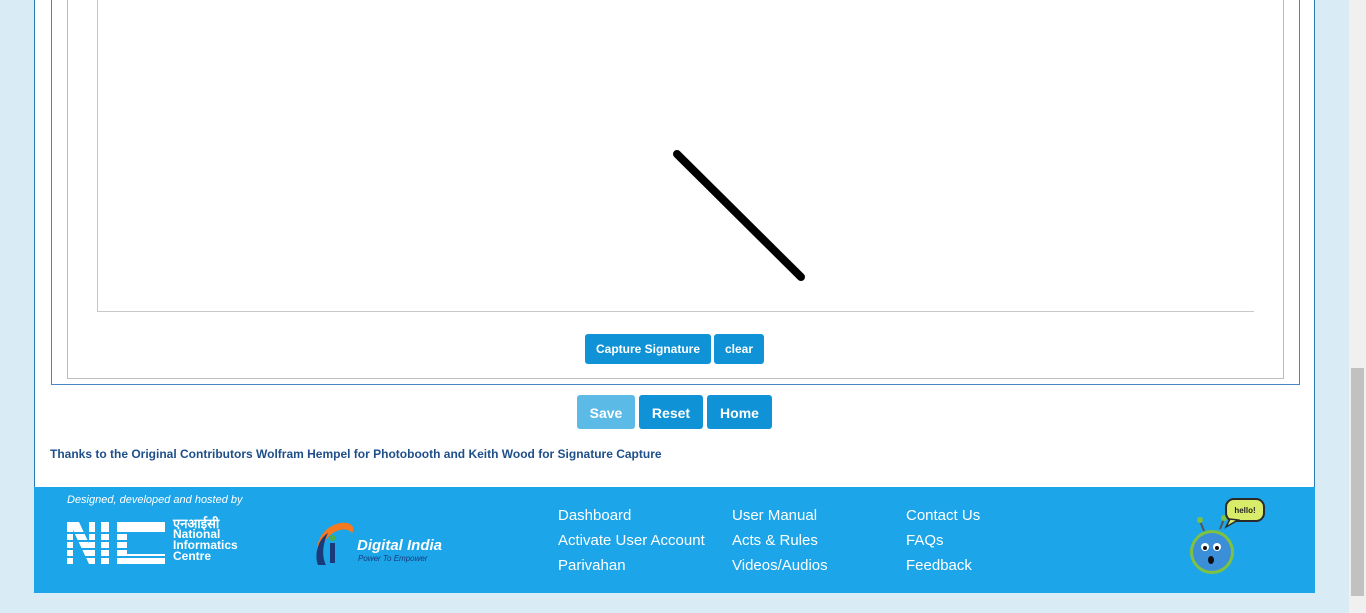 Image resolution: width=1366 pixels, height=613 pixels. I want to click on reset-button: Reset, so click(671, 412).